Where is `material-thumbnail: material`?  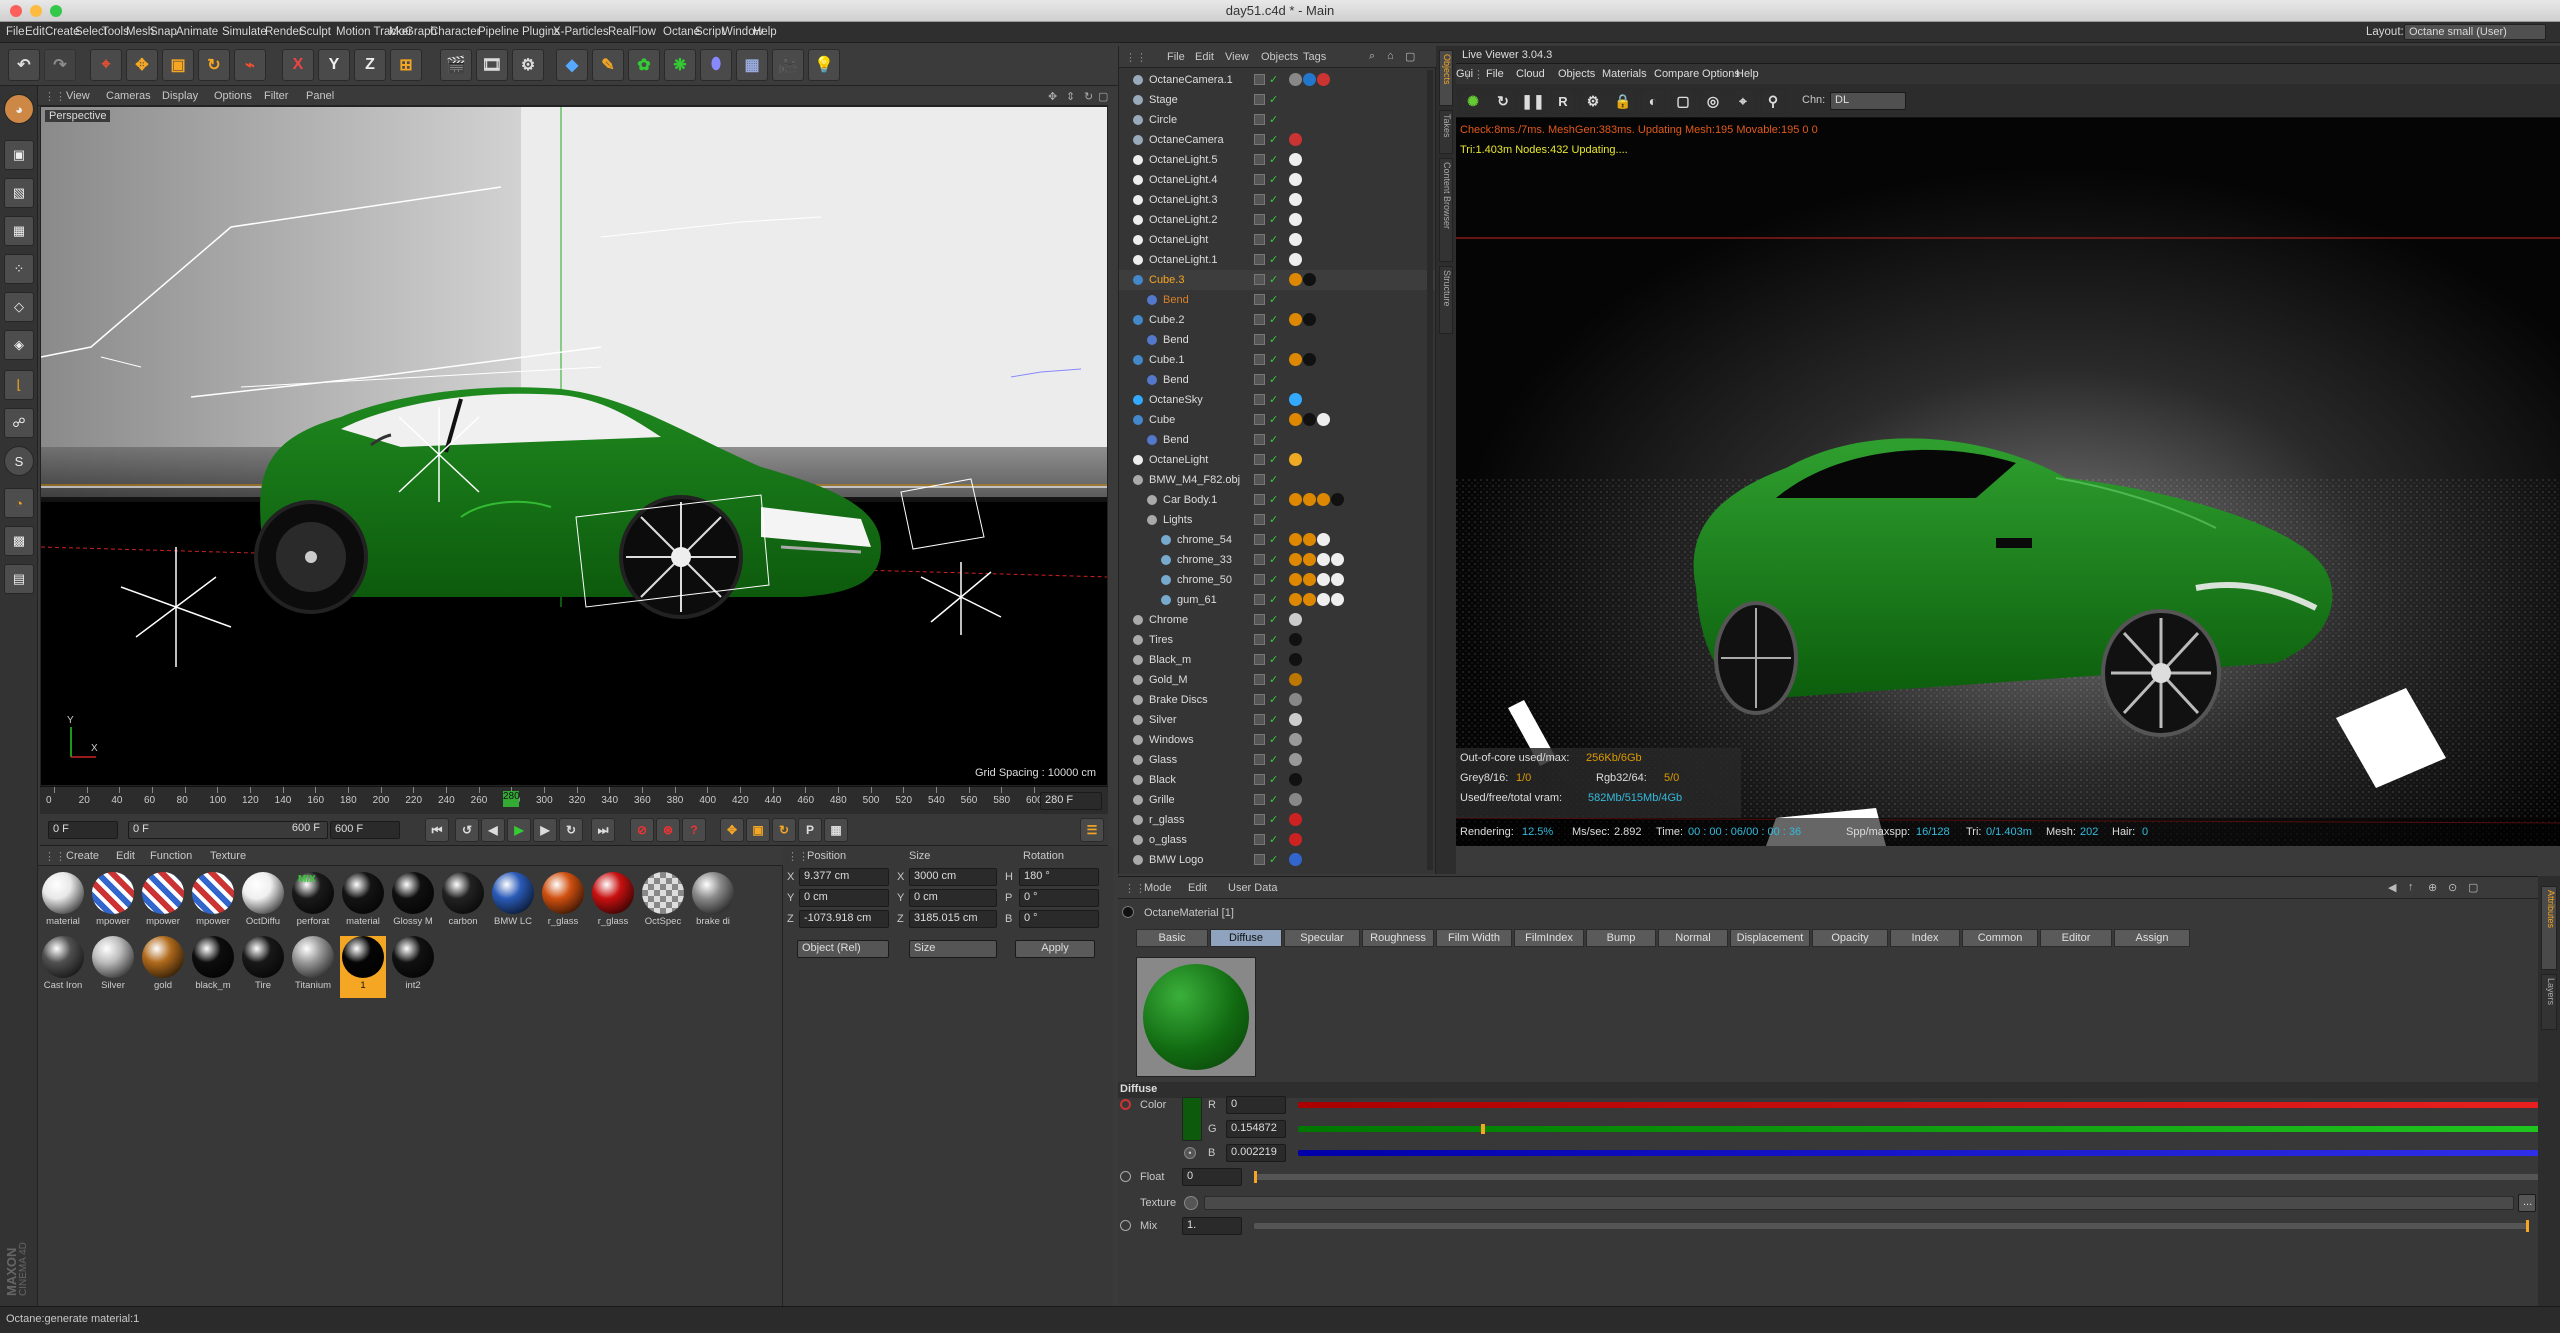 material-thumbnail: material is located at coordinates (63, 903).